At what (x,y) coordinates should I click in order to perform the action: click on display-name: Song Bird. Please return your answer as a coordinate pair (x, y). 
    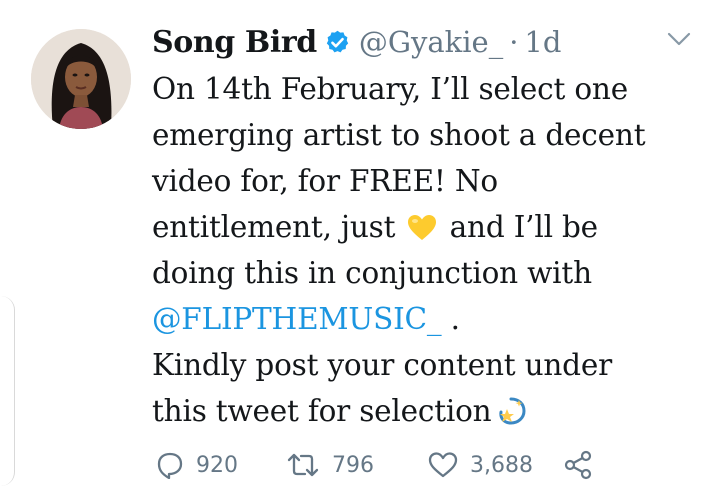
    Looking at the image, I should click on (234, 42).